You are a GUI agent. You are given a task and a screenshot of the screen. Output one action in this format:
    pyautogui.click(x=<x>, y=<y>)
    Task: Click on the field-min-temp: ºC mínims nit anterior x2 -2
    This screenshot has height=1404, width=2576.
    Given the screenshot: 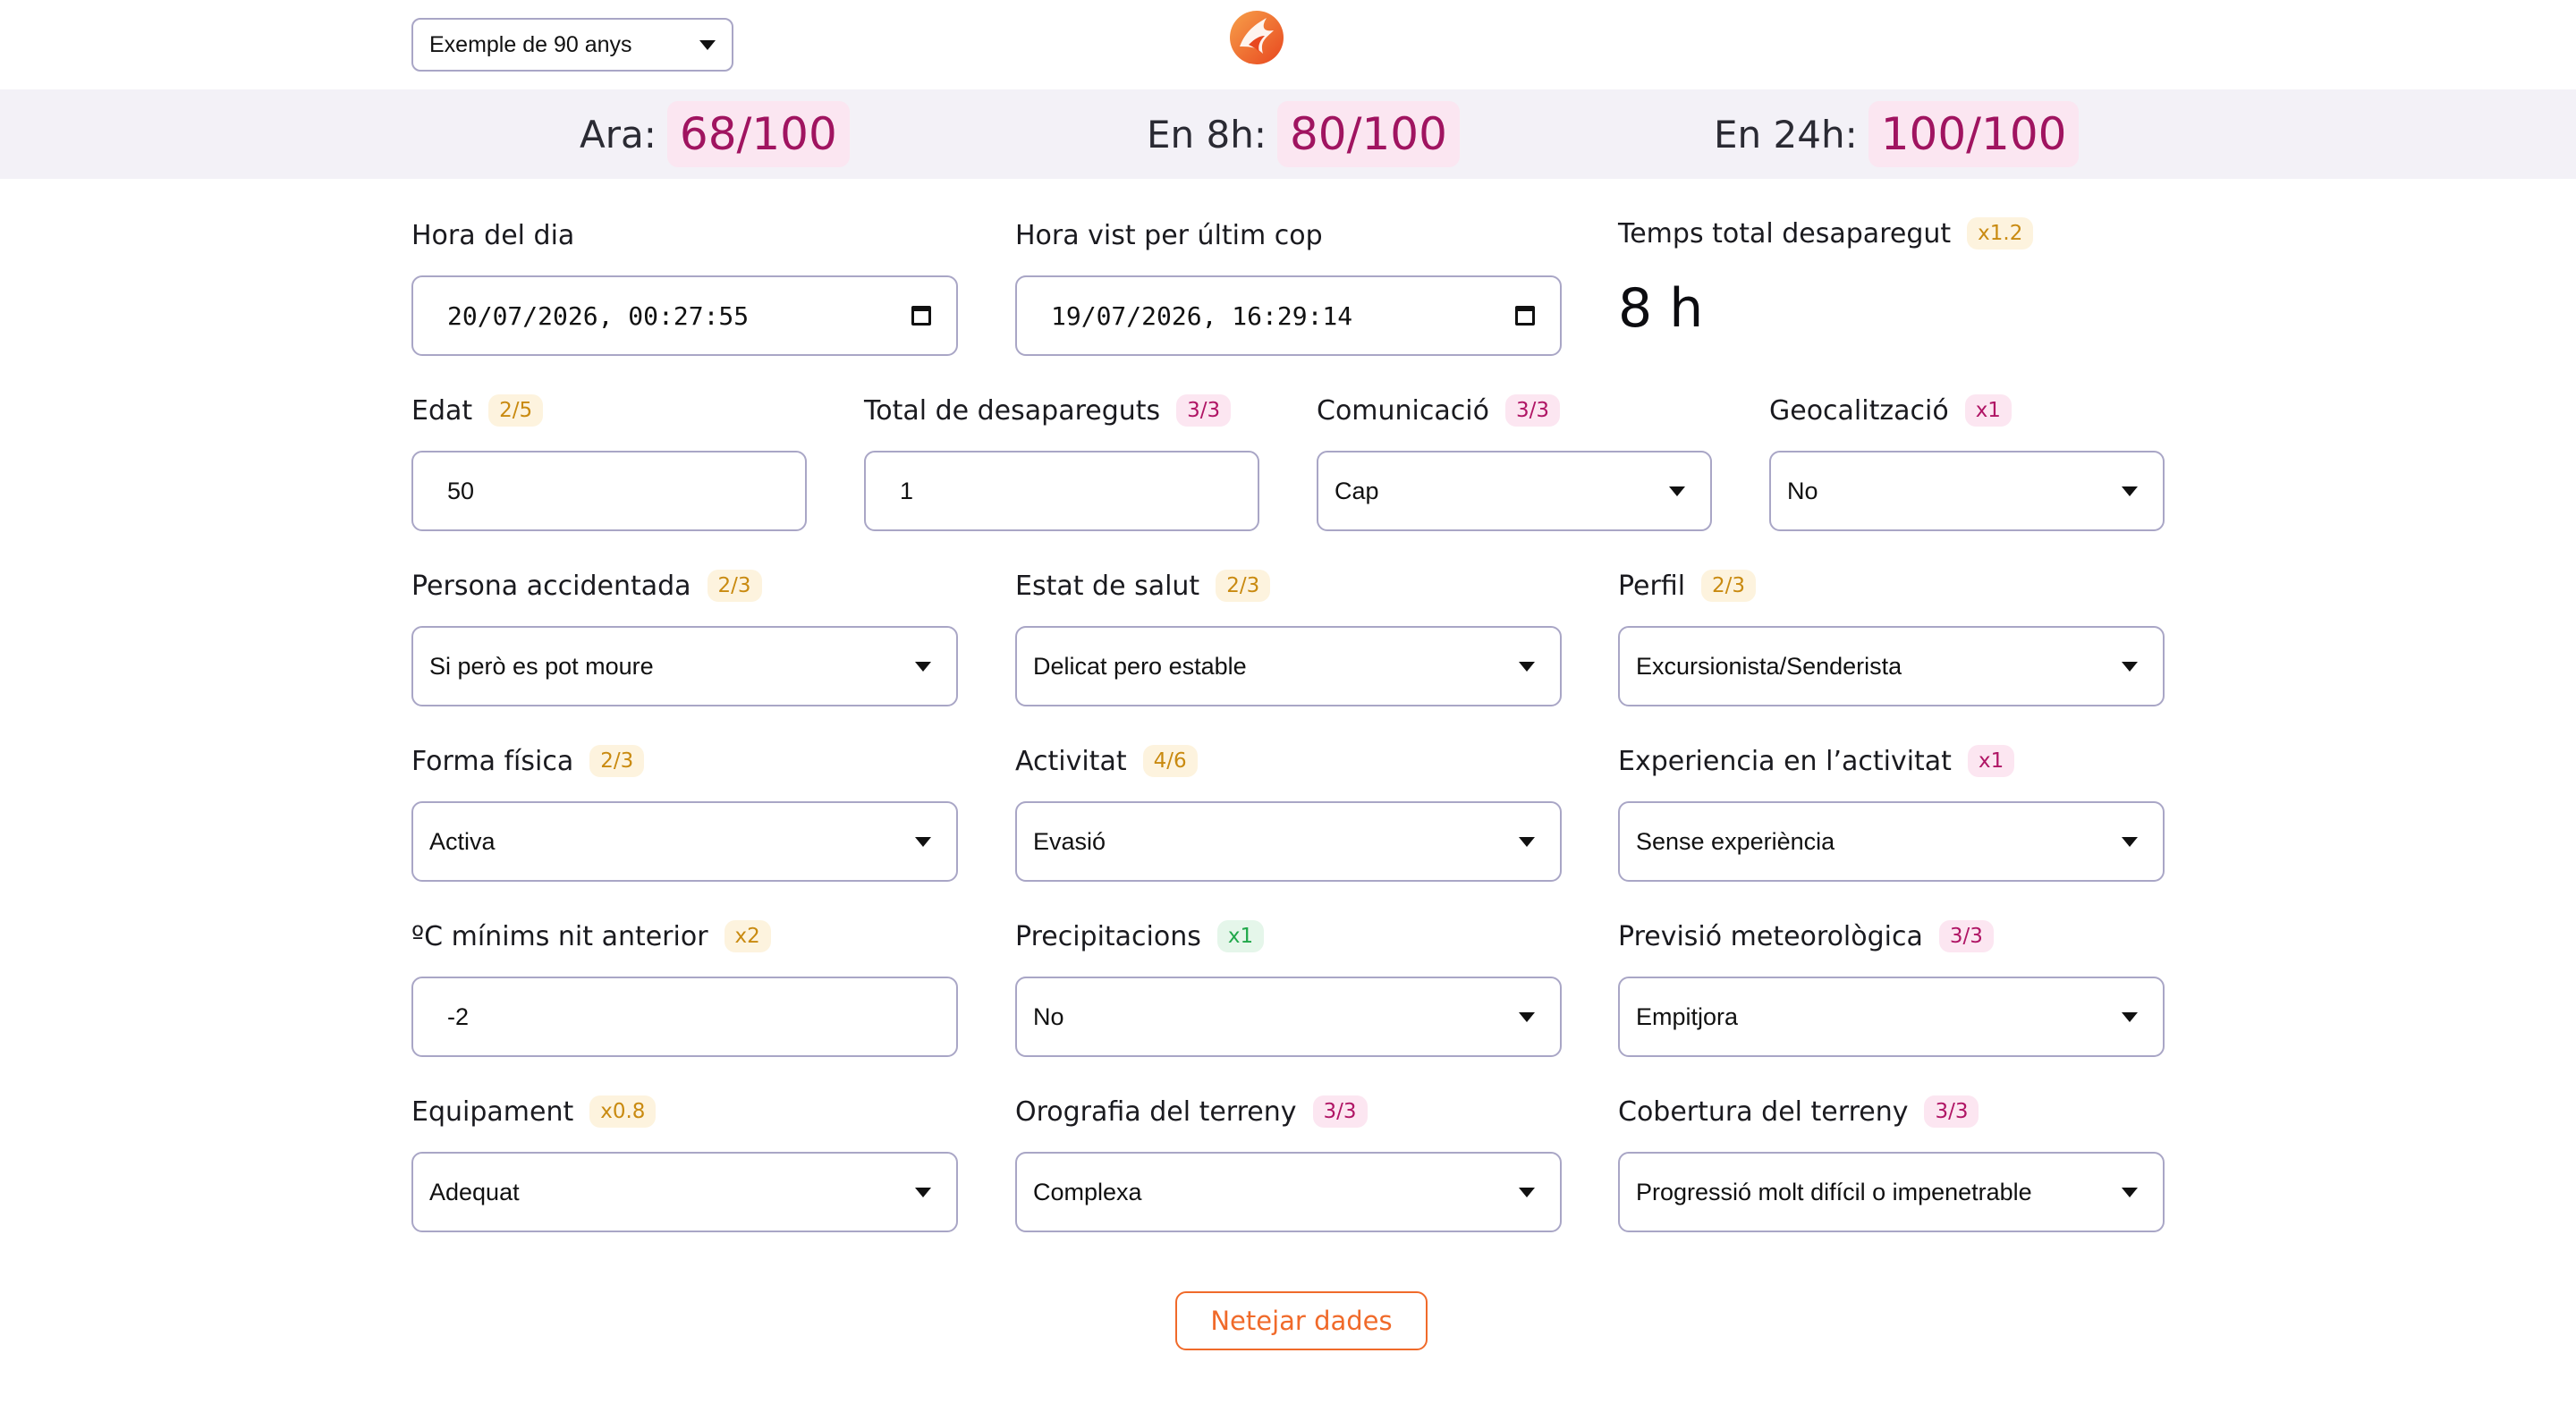 What is the action you would take?
    pyautogui.click(x=684, y=987)
    